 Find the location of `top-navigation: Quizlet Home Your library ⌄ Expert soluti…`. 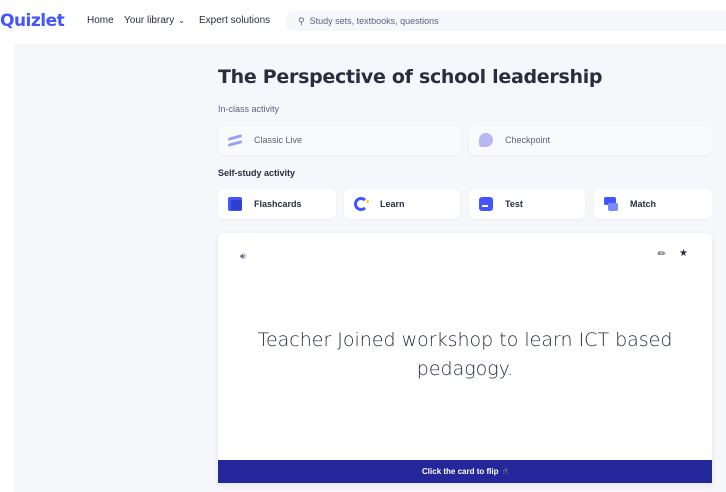

top-navigation: Quizlet Home Your library ⌄ Expert soluti… is located at coordinates (363, 22).